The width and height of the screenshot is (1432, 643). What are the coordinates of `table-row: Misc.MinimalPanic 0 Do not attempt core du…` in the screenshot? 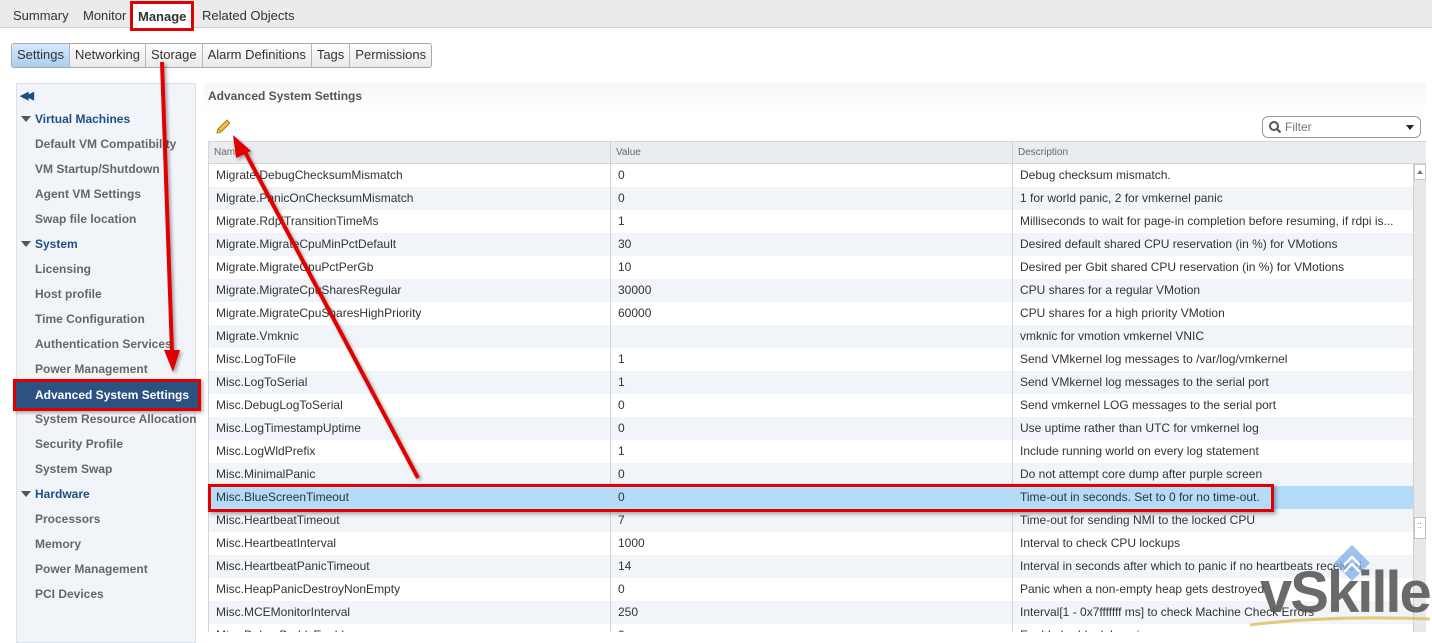 It's located at (811, 474).